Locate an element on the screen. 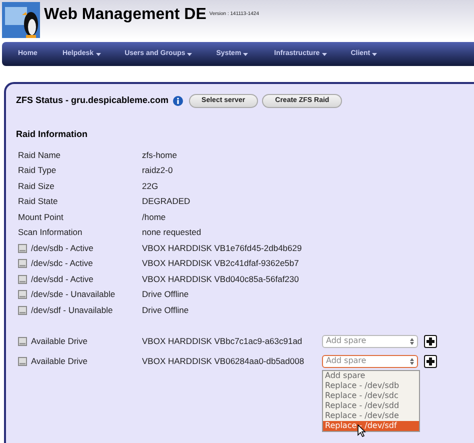  drive-value: VBOX HARDDISK VBbc7c1ac9-a63c91ad is located at coordinates (223, 341).